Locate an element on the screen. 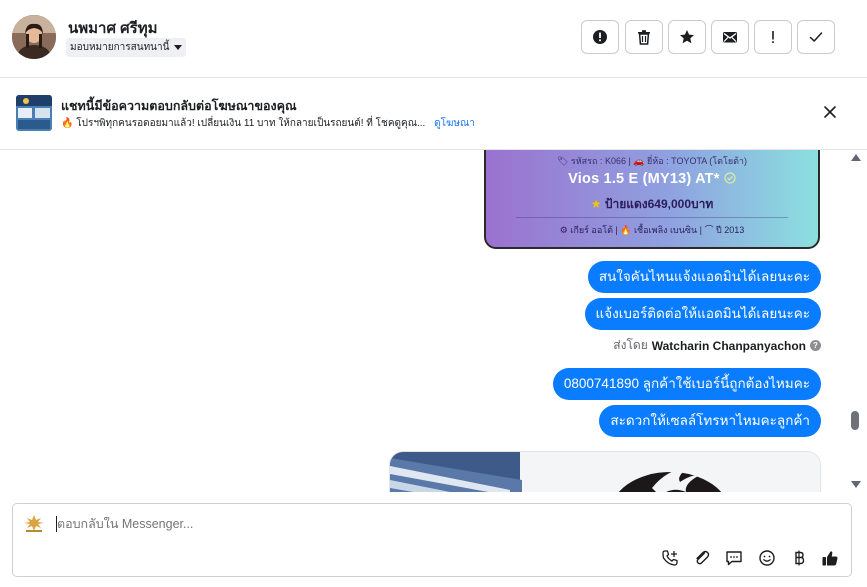 The height and width of the screenshot is (587, 867). ad-card-model-text: Vios 1.5 E (MY13) AT* is located at coordinates (644, 179).